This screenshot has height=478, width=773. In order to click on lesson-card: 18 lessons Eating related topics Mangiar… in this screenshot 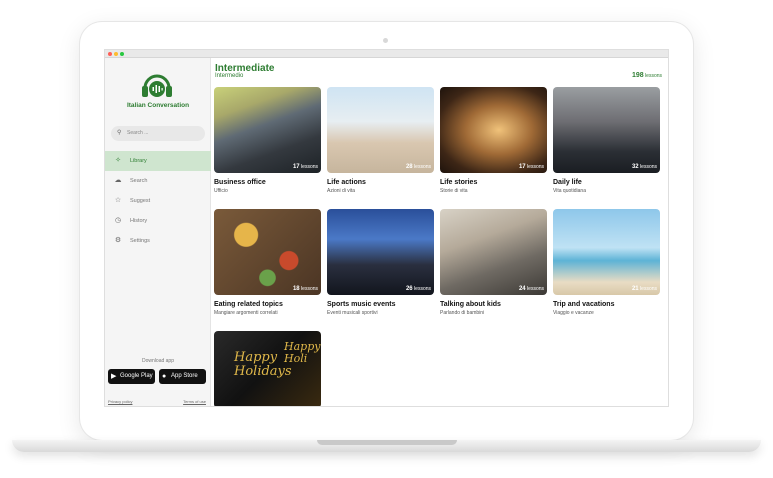, I will do `click(267, 262)`.